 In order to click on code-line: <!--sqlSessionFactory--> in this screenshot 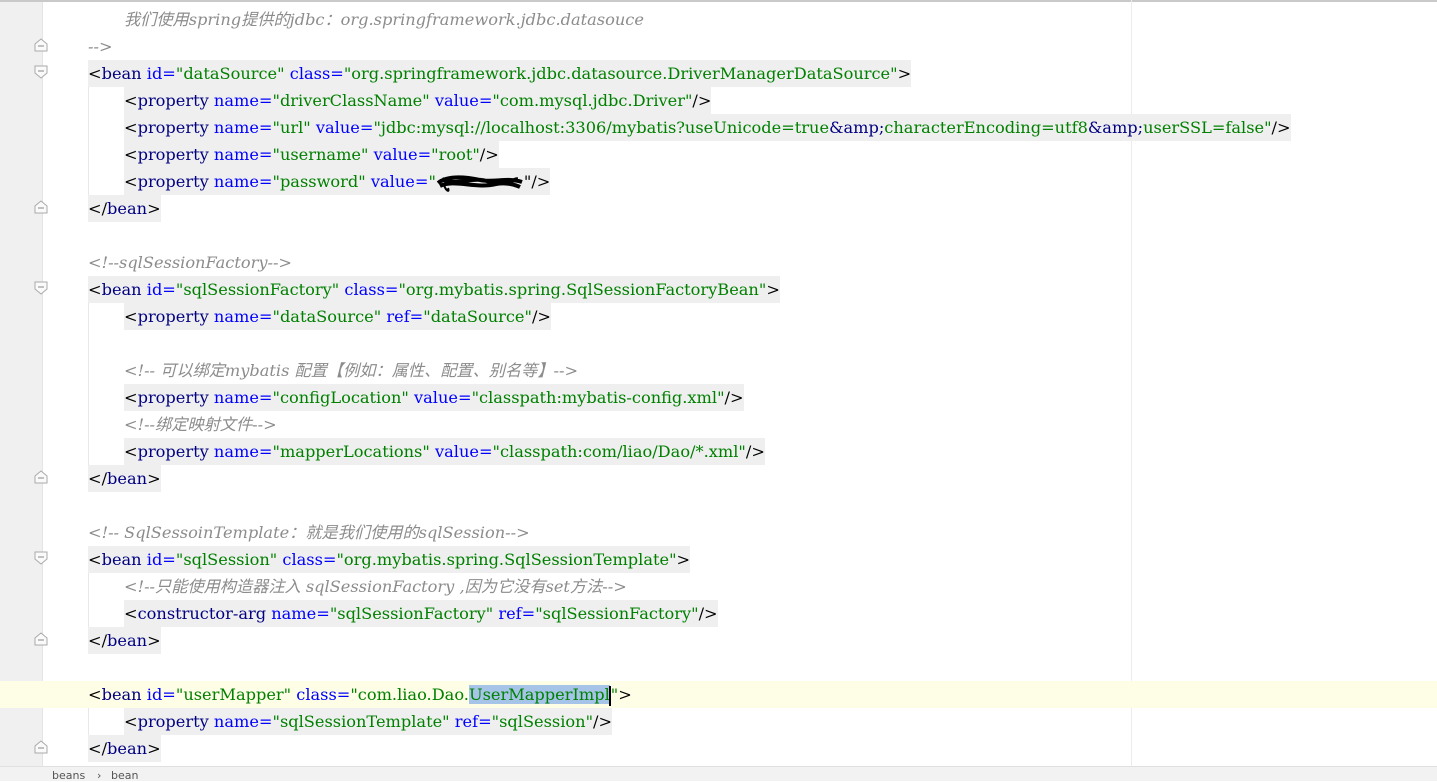, I will do `click(718, 262)`.